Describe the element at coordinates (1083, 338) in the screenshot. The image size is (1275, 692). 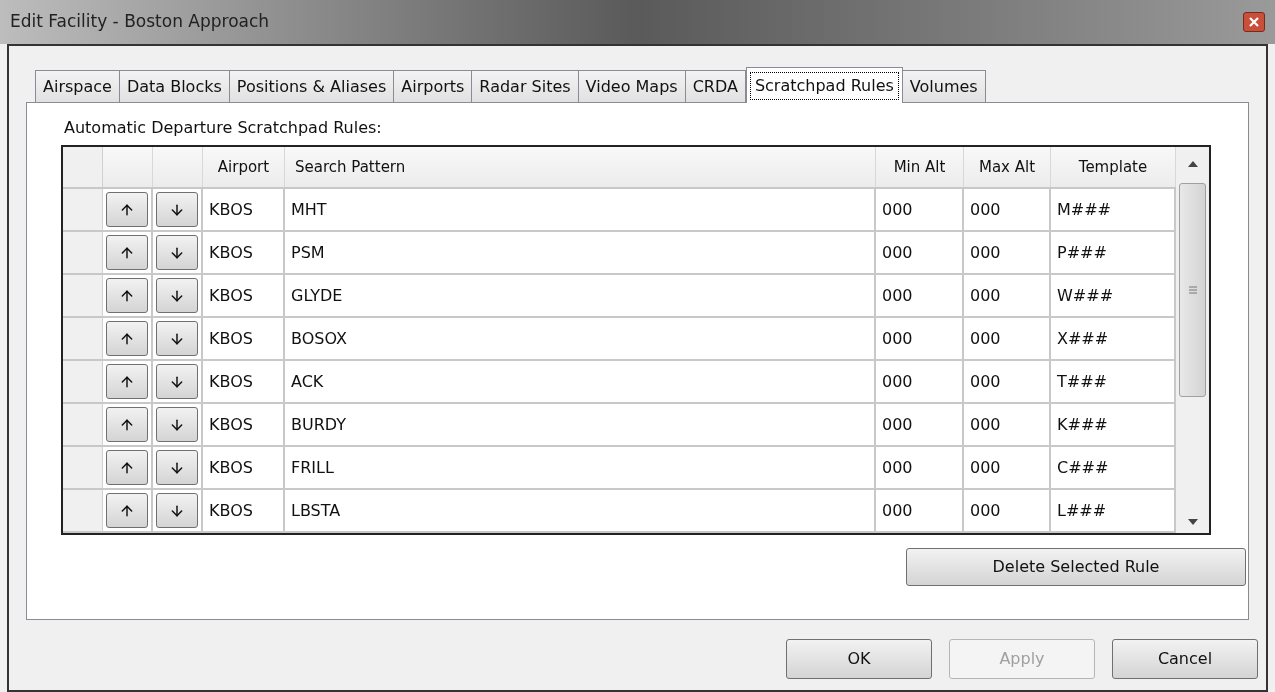
I see `table-cell-text: X###` at that location.